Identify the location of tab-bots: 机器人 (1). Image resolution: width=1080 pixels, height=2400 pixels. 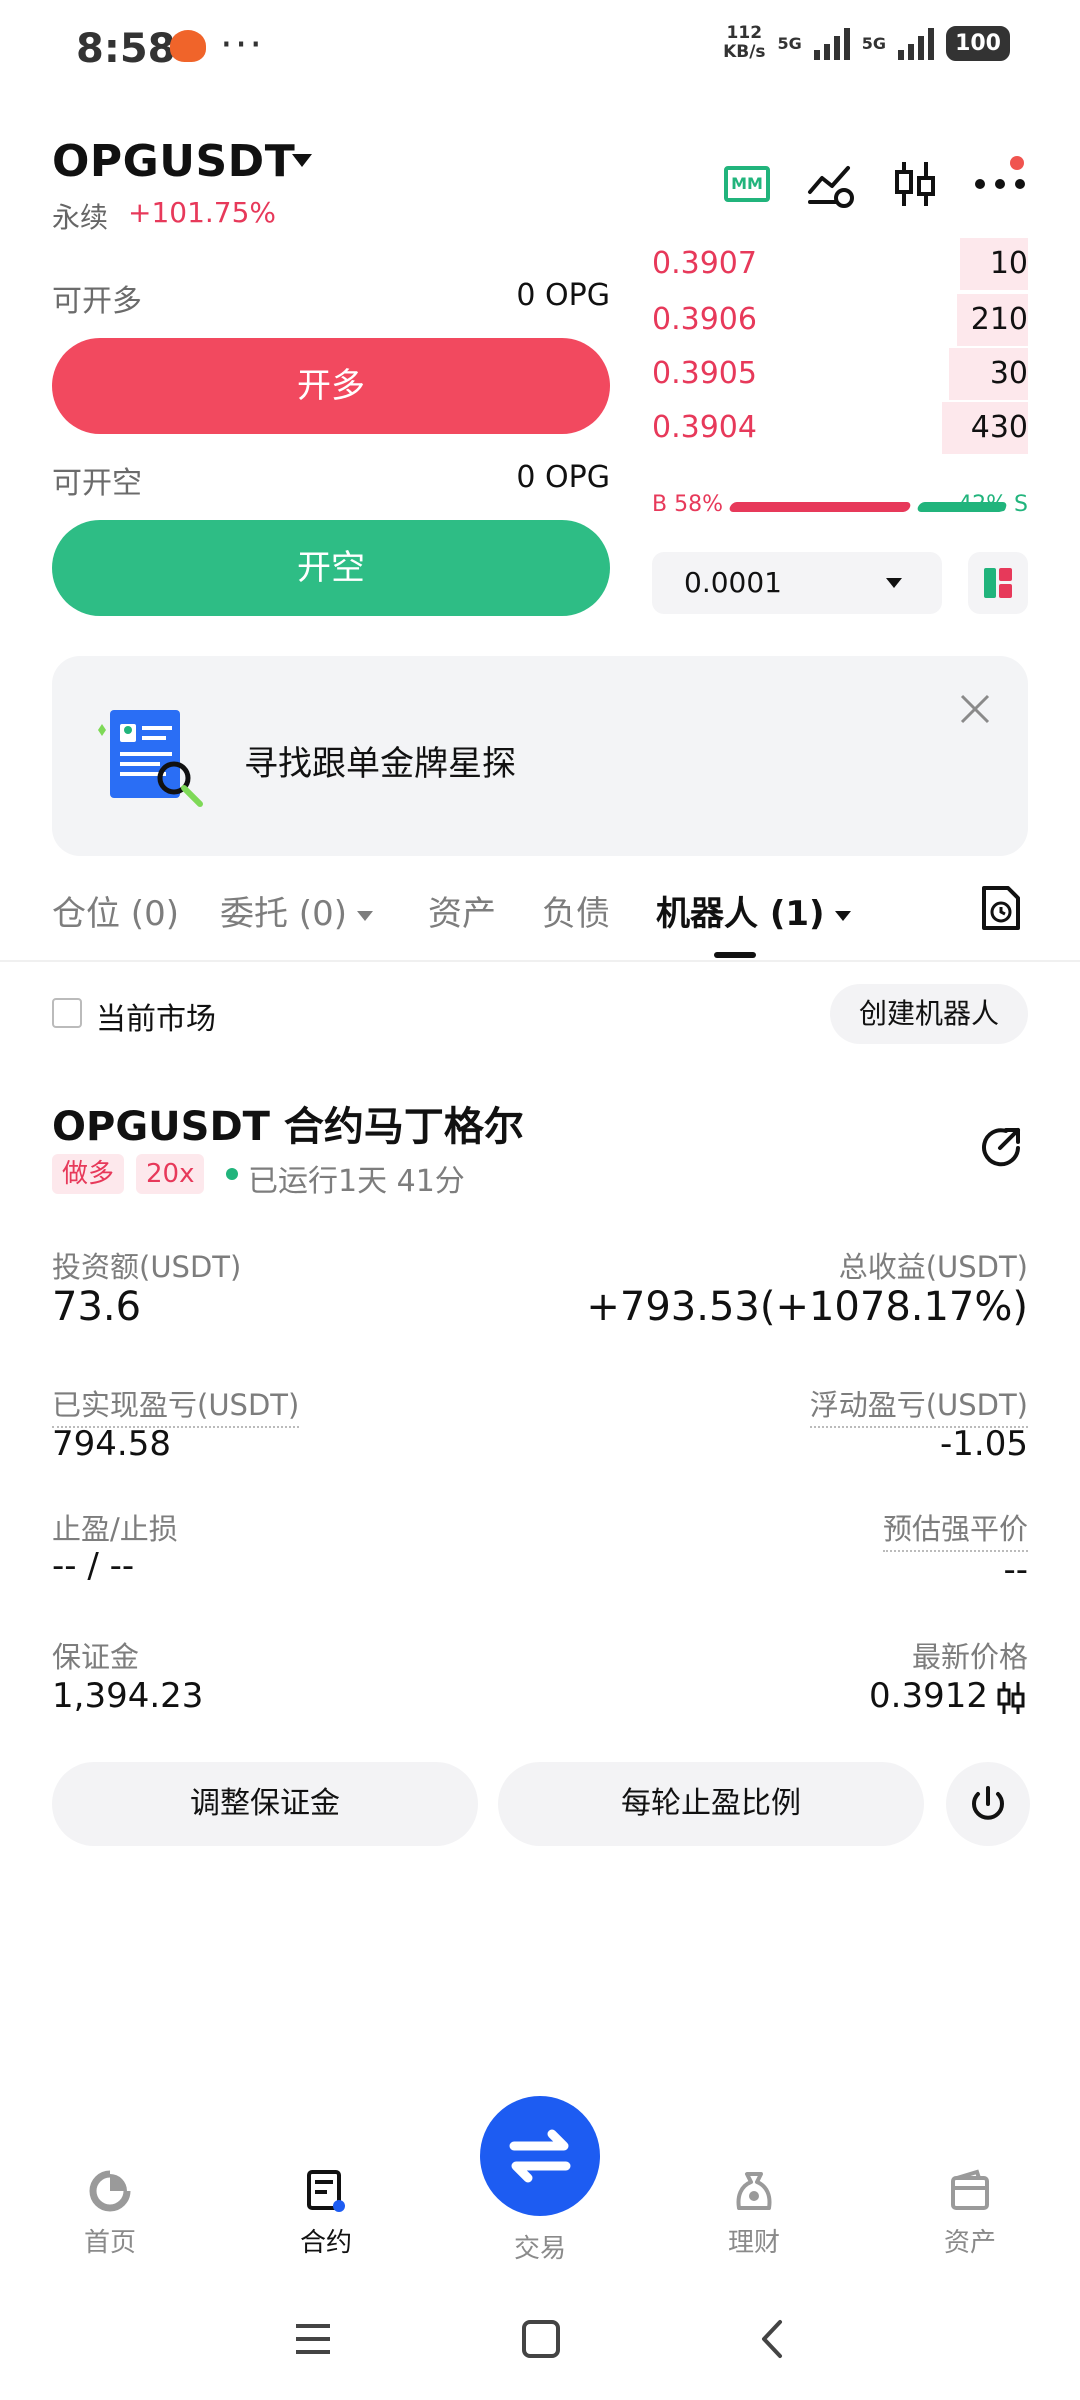
(753, 910).